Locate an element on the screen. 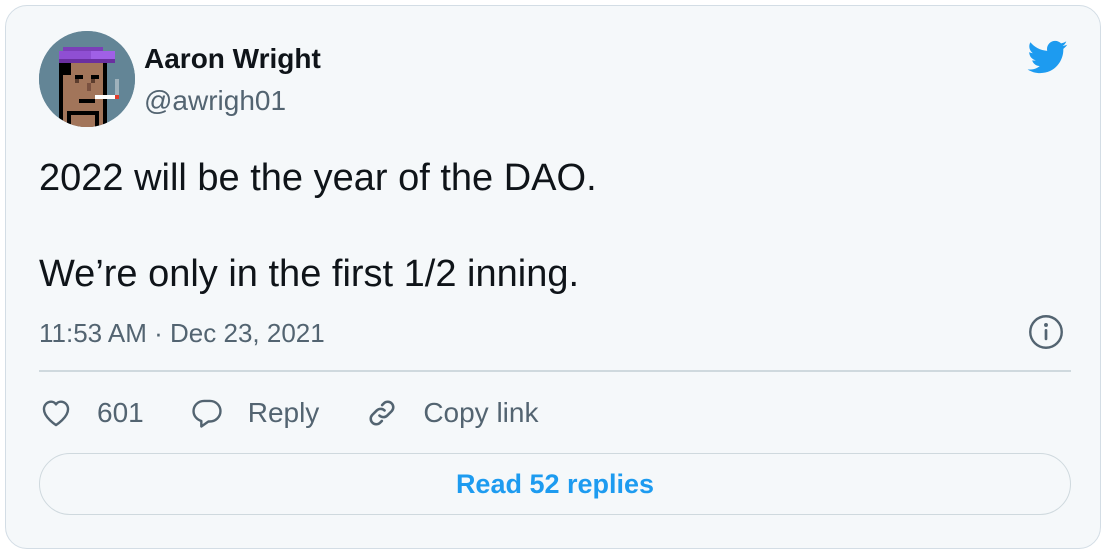  pixel-punk-avatar-icon is located at coordinates (87, 79).